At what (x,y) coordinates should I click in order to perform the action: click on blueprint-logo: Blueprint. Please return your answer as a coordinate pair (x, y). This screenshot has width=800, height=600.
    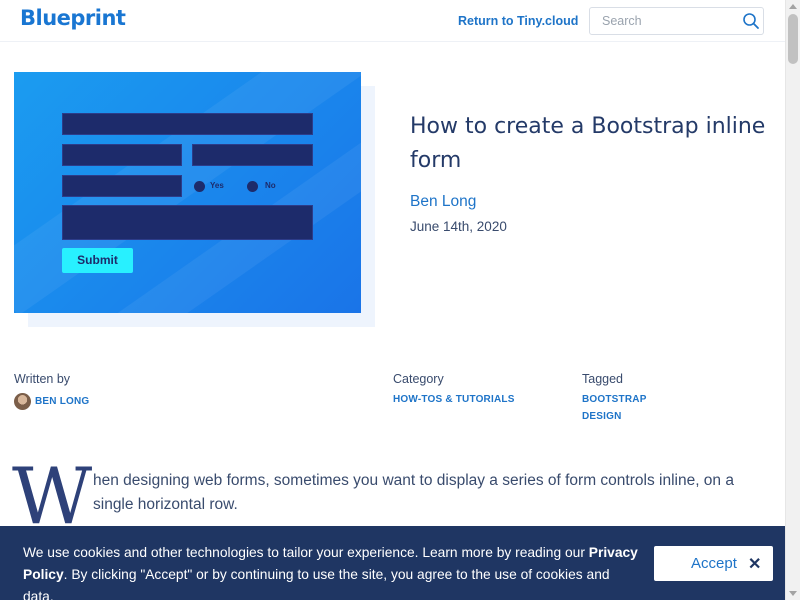
    Looking at the image, I should click on (73, 18).